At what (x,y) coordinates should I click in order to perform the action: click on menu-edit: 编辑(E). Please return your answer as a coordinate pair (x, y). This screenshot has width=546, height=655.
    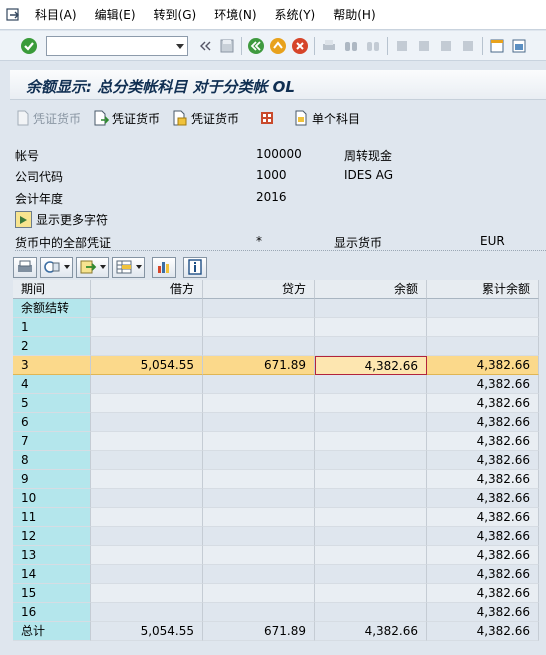
    Looking at the image, I should click on (115, 15).